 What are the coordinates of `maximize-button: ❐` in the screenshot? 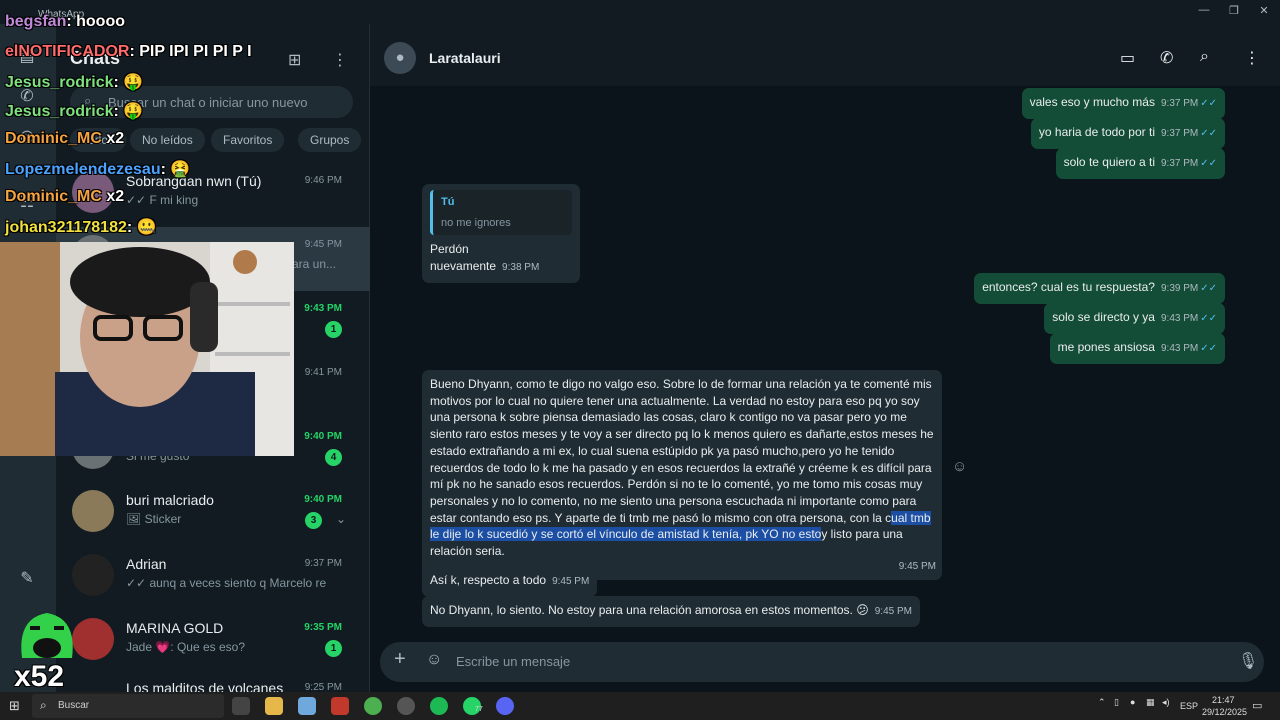 It's located at (1234, 10).